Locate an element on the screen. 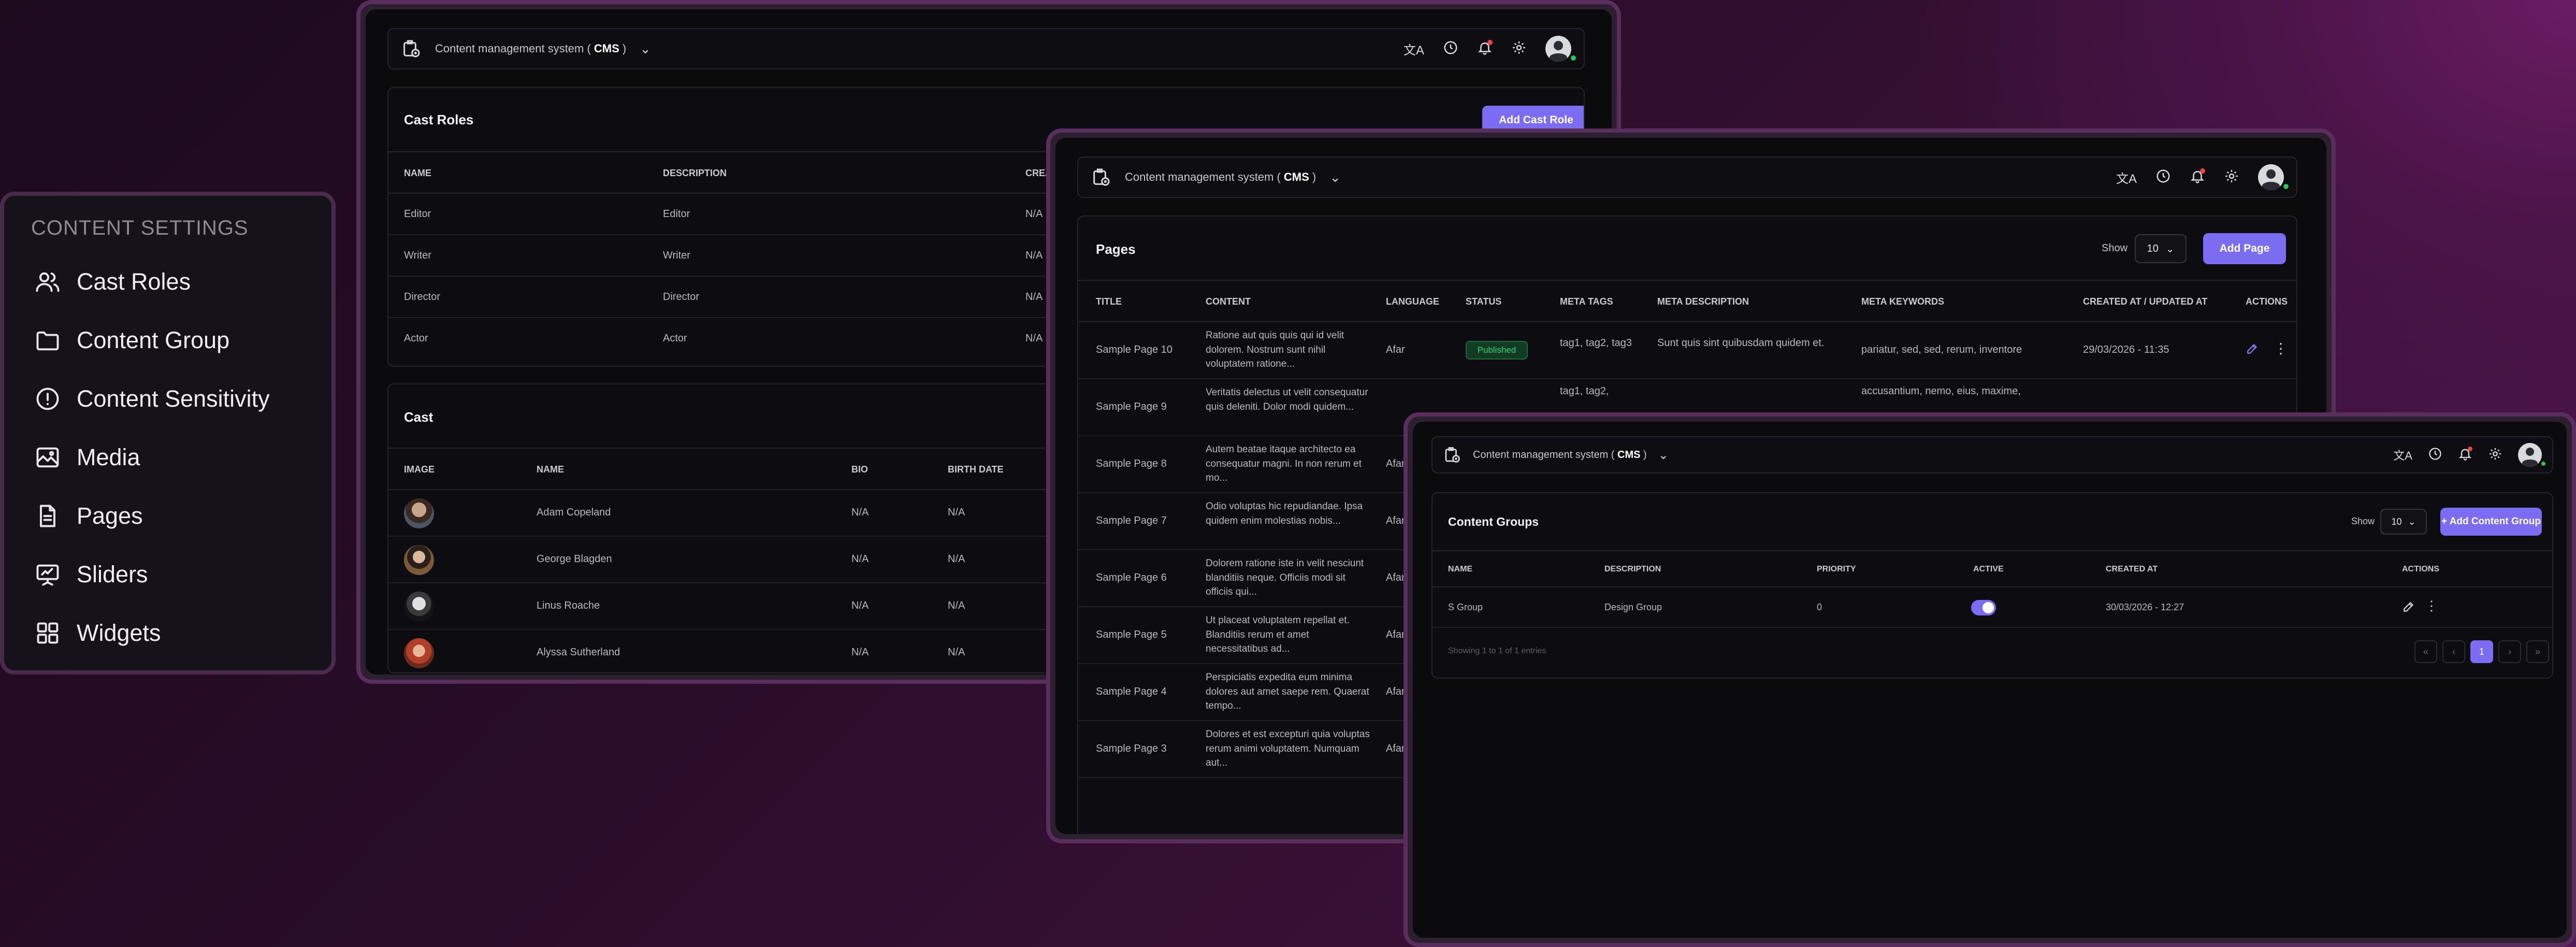  column-header: DESCRIPTION is located at coordinates (1632, 569).